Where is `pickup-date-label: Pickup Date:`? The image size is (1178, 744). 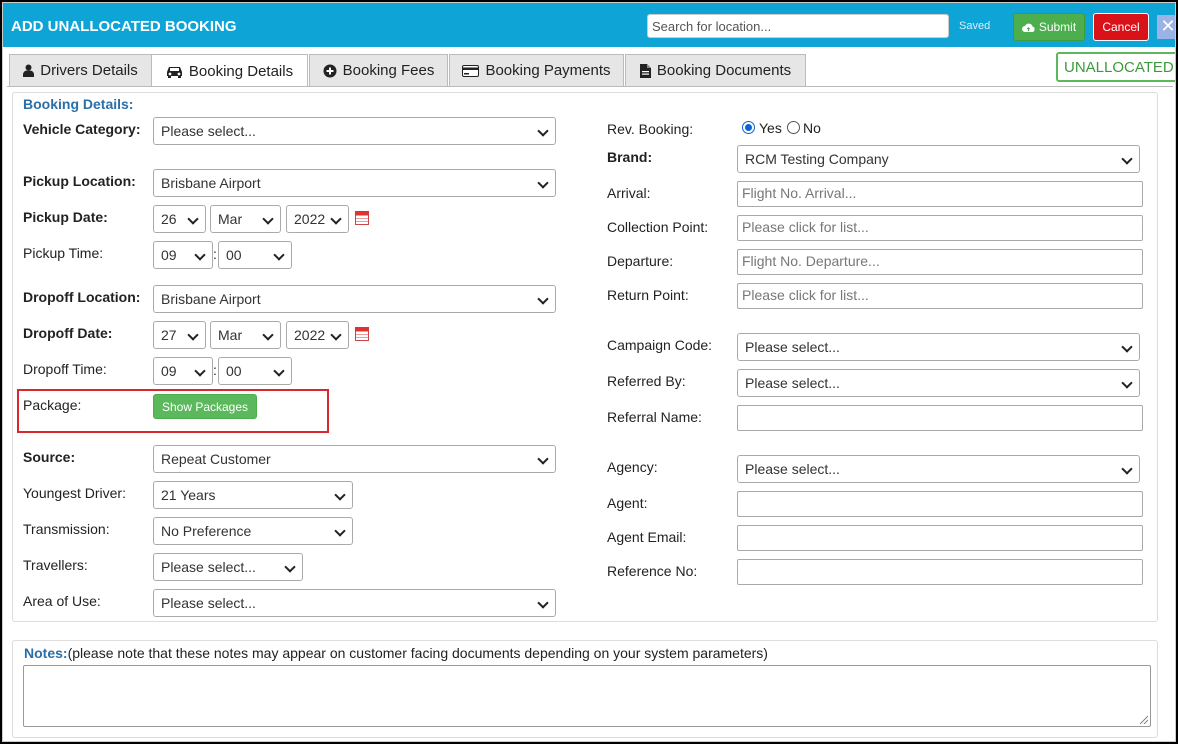
pickup-date-label: Pickup Date: is located at coordinates (65, 217).